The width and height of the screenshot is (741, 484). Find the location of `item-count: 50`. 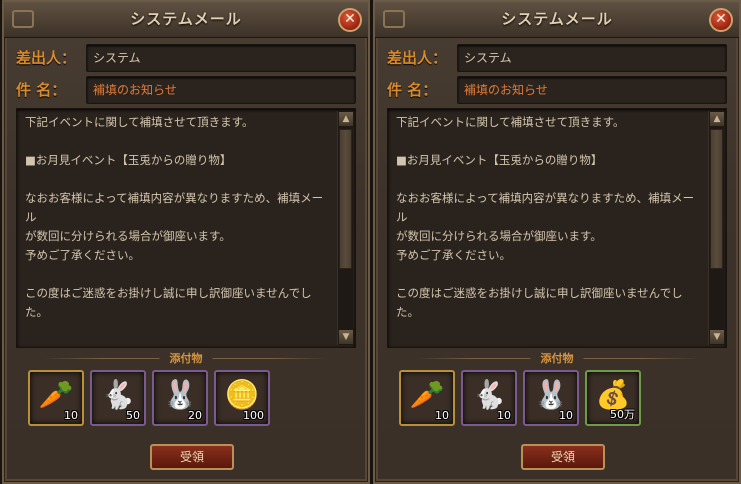

item-count: 50 is located at coordinates (133, 415).